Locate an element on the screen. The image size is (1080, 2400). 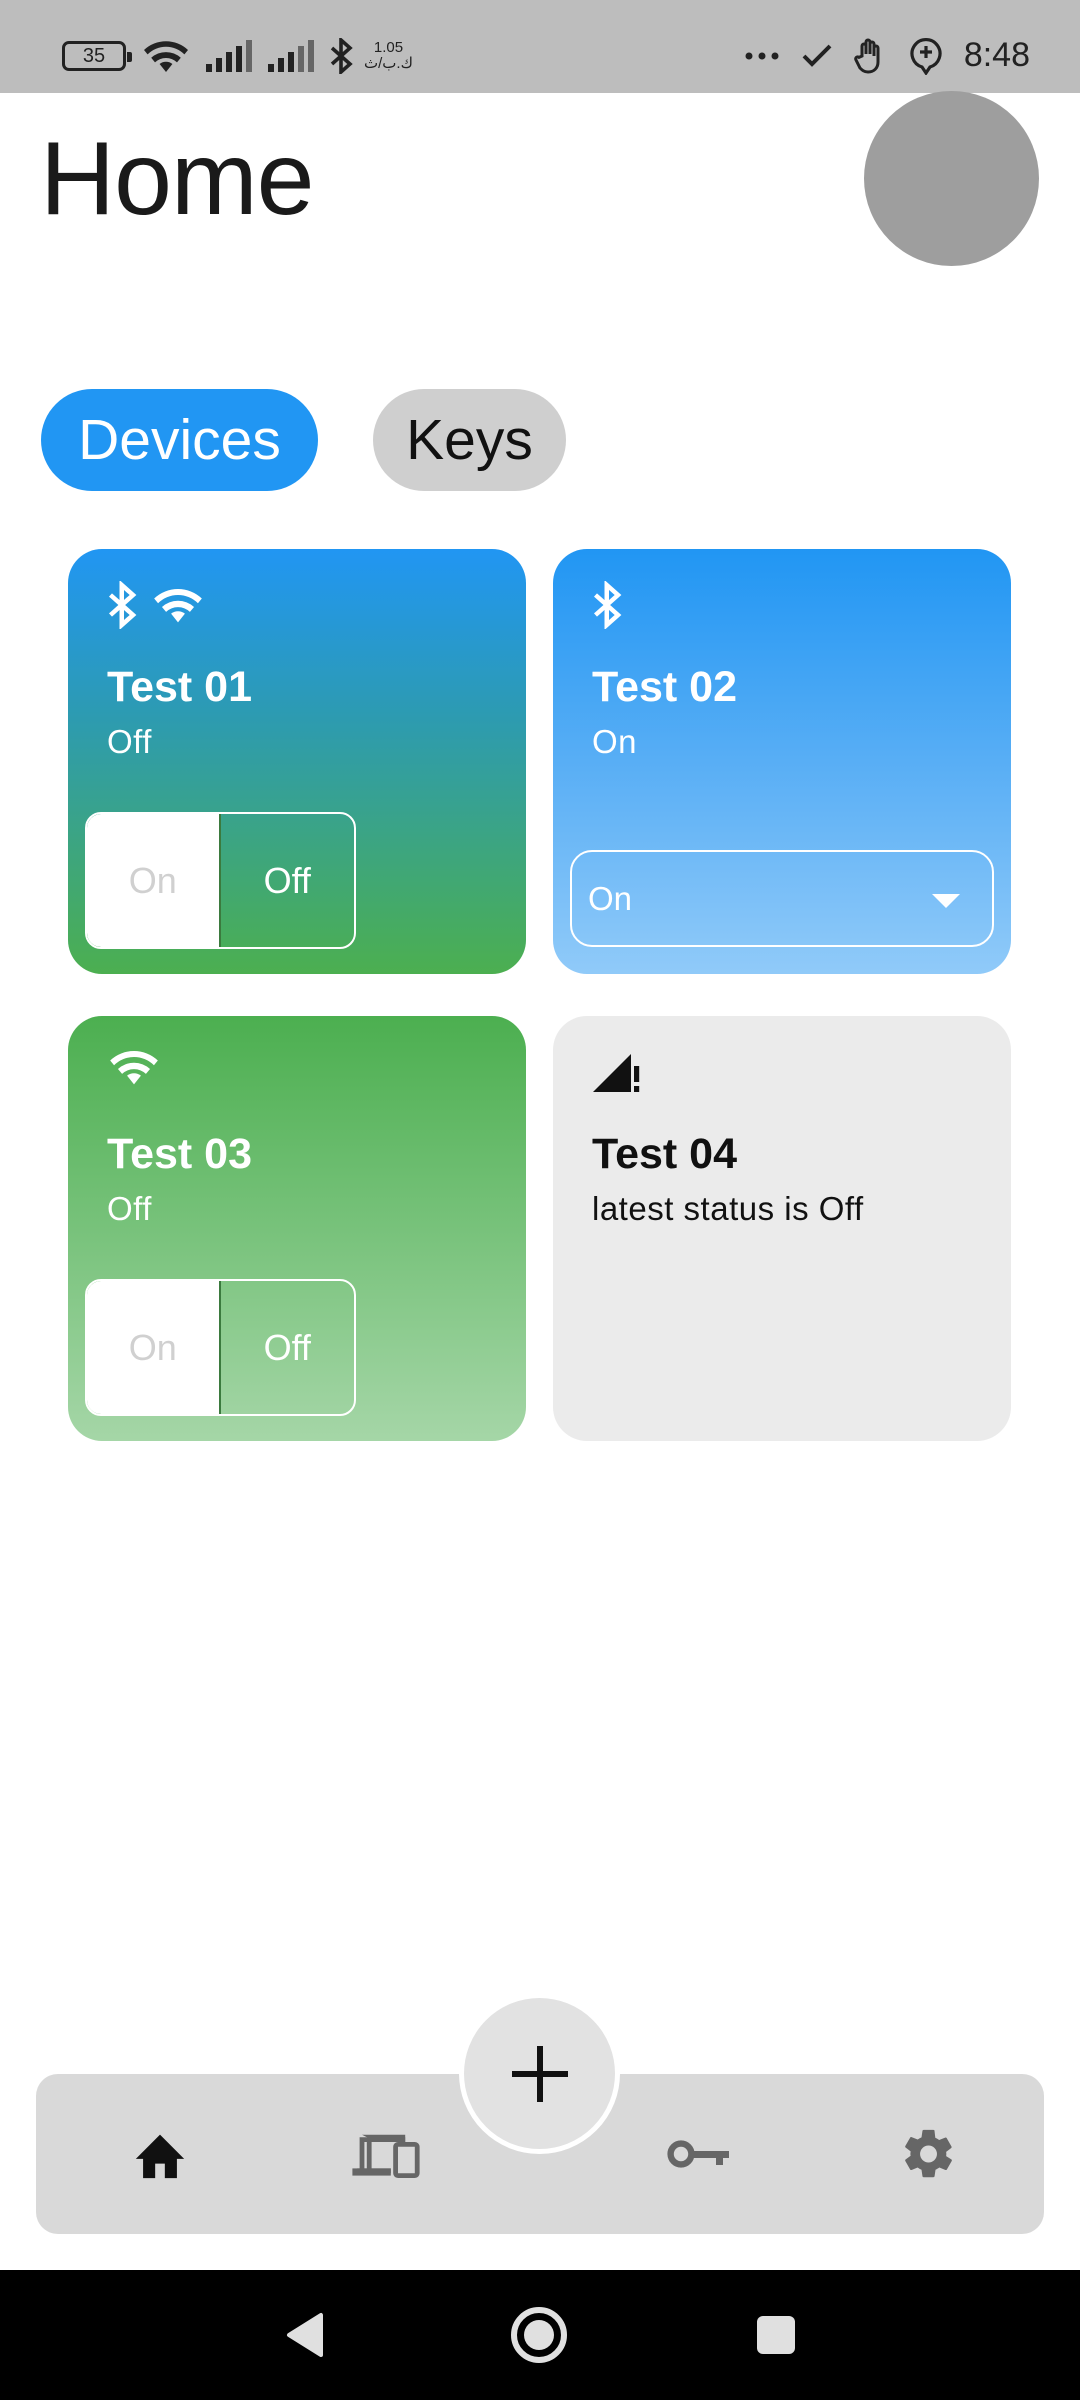
hand-icon is located at coordinates (871, 56).